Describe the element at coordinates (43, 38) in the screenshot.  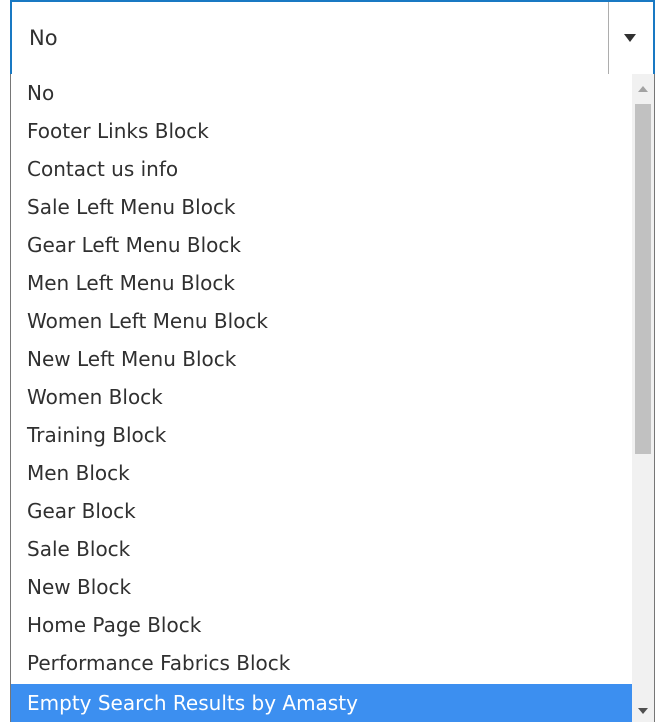
I see `select-current-value: No` at that location.